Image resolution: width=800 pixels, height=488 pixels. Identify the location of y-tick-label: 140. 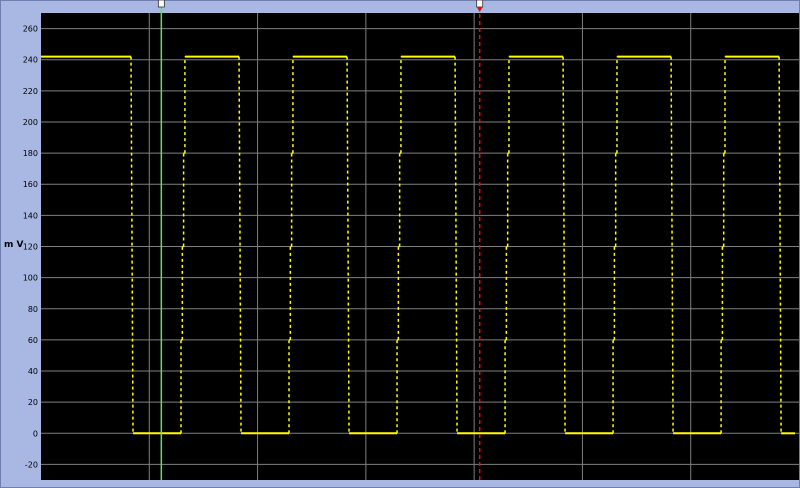
(30, 215).